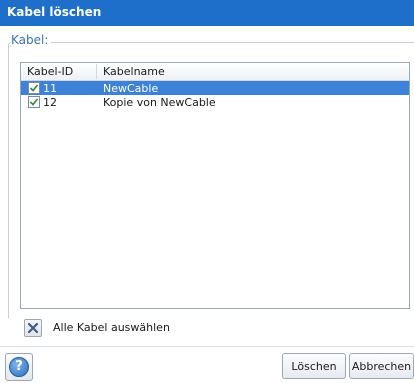 The width and height of the screenshot is (414, 383). I want to click on title-bar: Kabel löschen, so click(207, 13).